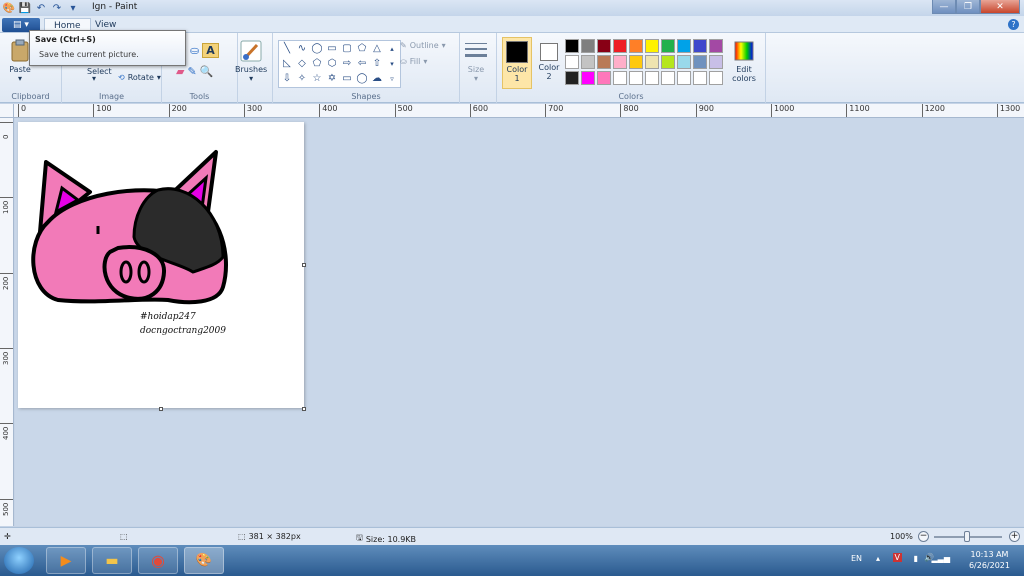  I want to click on media-player-taskbar-icon: ▶, so click(66, 560).